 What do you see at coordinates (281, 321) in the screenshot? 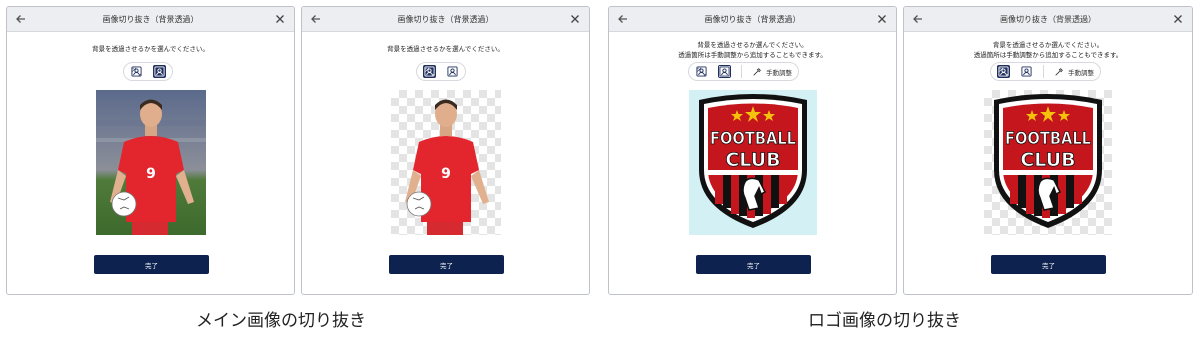
I see `caption-main-image: メイン画像の切り抜き` at bounding box center [281, 321].